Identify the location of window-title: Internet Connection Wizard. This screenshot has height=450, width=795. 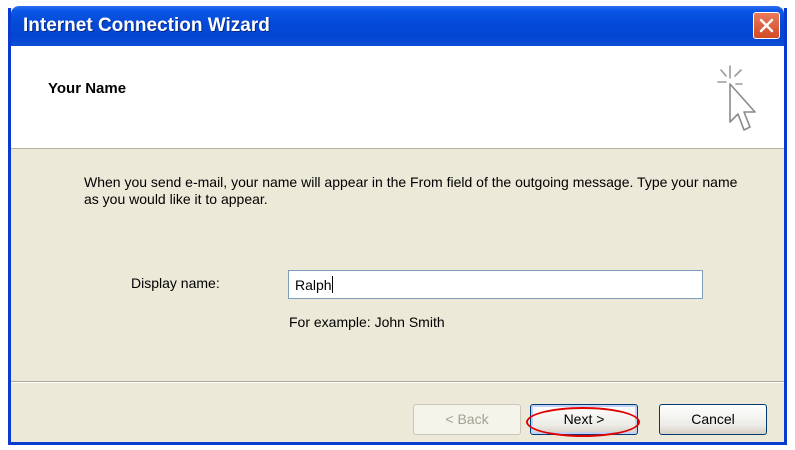
(146, 25).